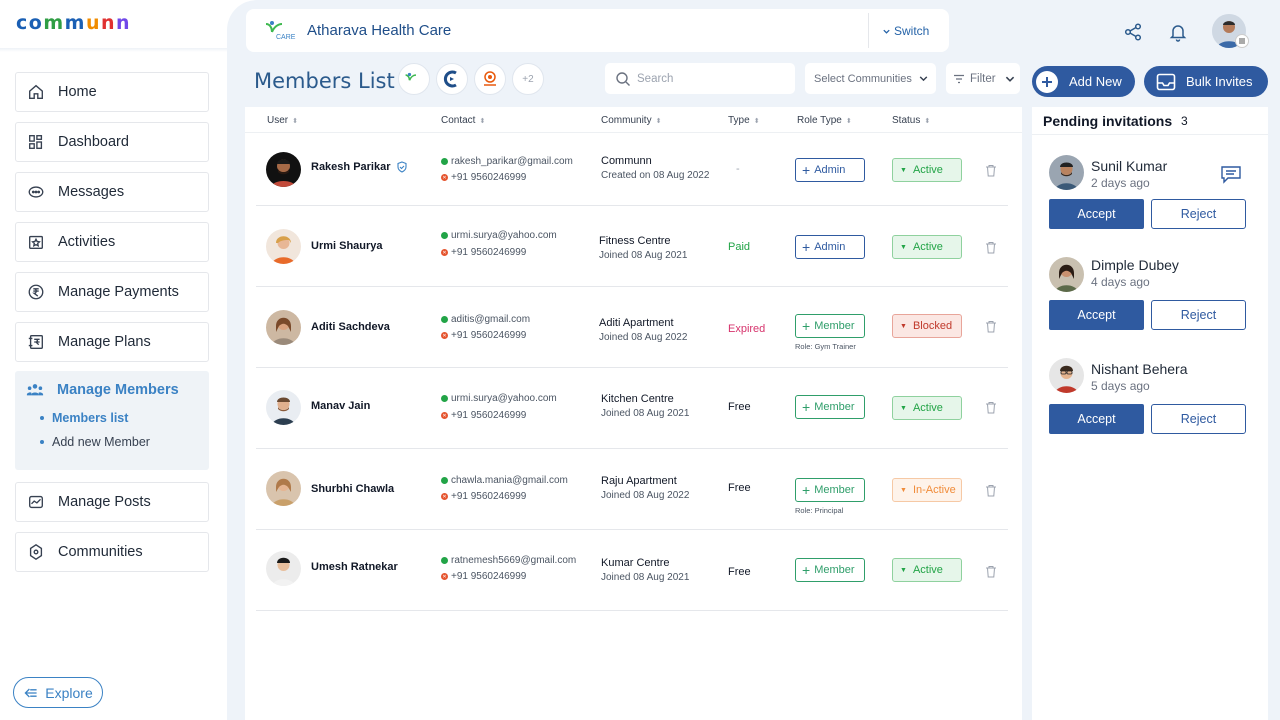 This screenshot has height=720, width=1280. Describe the element at coordinates (112, 142) in the screenshot. I see `sidebar-item-dashboard: Dashboard` at that location.